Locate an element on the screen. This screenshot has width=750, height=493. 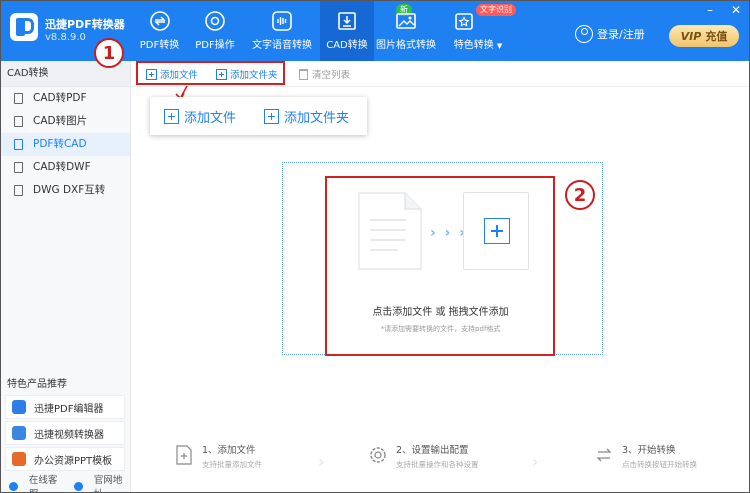
sidebar-item-cad-to-dwf: CAD转DWF is located at coordinates (65, 167).